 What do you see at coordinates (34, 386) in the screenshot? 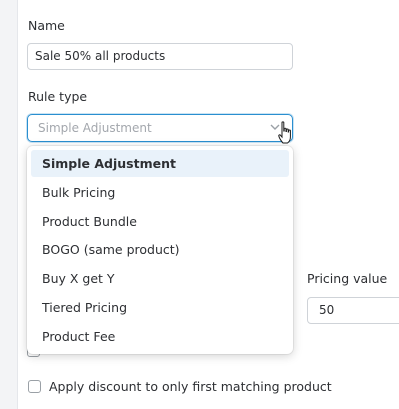
I see `first-match-checkbox` at bounding box center [34, 386].